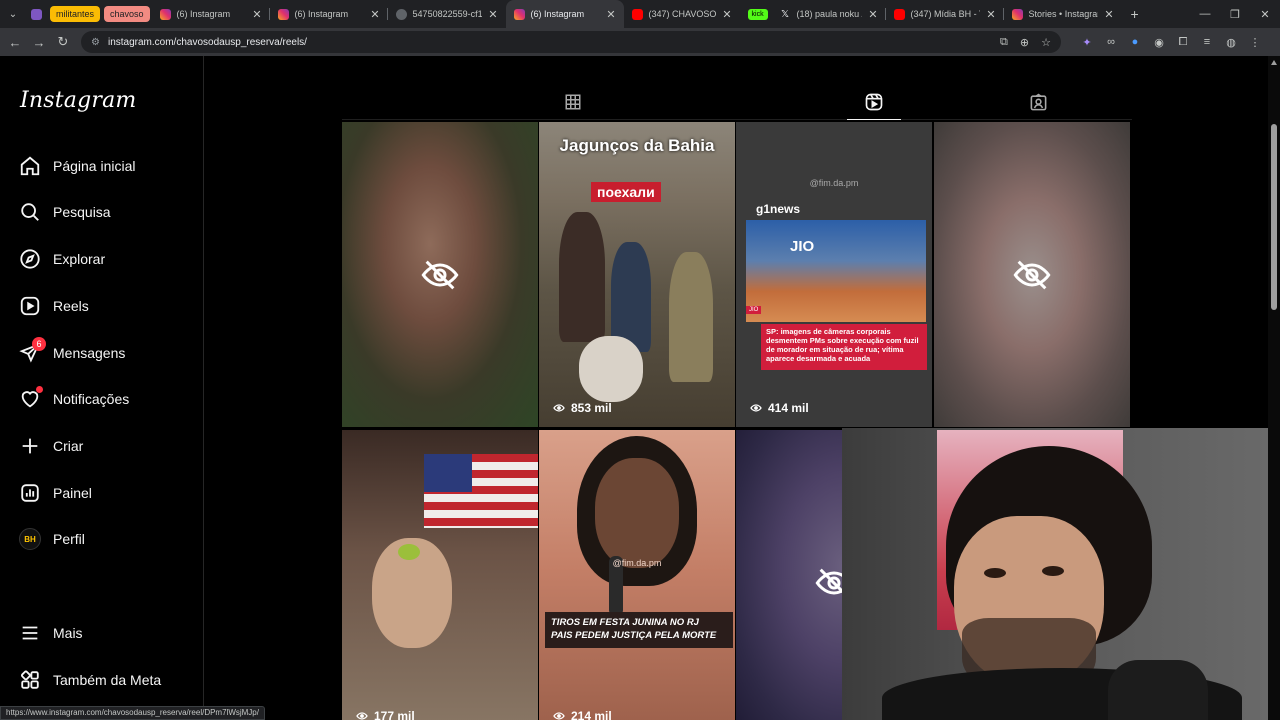 The height and width of the screenshot is (720, 1280). What do you see at coordinates (626, 192) in the screenshot?
I see `reel-overlay-subtitle: поехали` at bounding box center [626, 192].